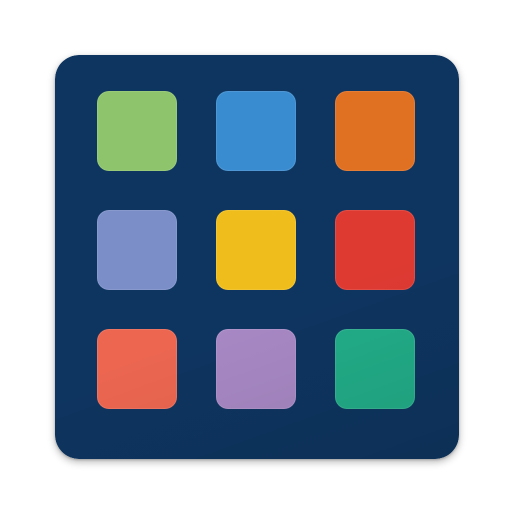 This screenshot has height=512, width=512. What do you see at coordinates (375, 369) in the screenshot?
I see `tile-teal` at bounding box center [375, 369].